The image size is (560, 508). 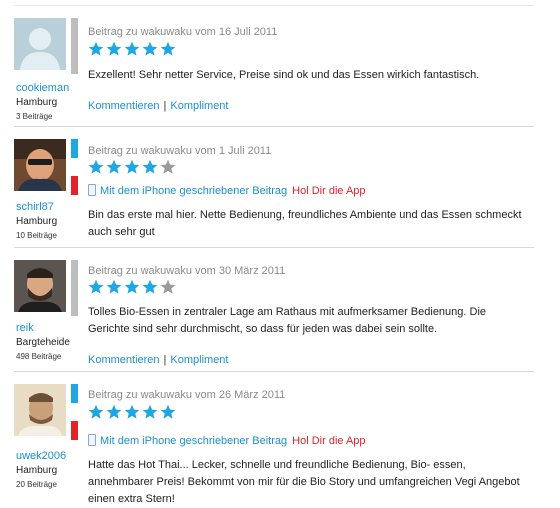 What do you see at coordinates (36, 484) in the screenshot?
I see `review-count: 20 Beiträge` at bounding box center [36, 484].